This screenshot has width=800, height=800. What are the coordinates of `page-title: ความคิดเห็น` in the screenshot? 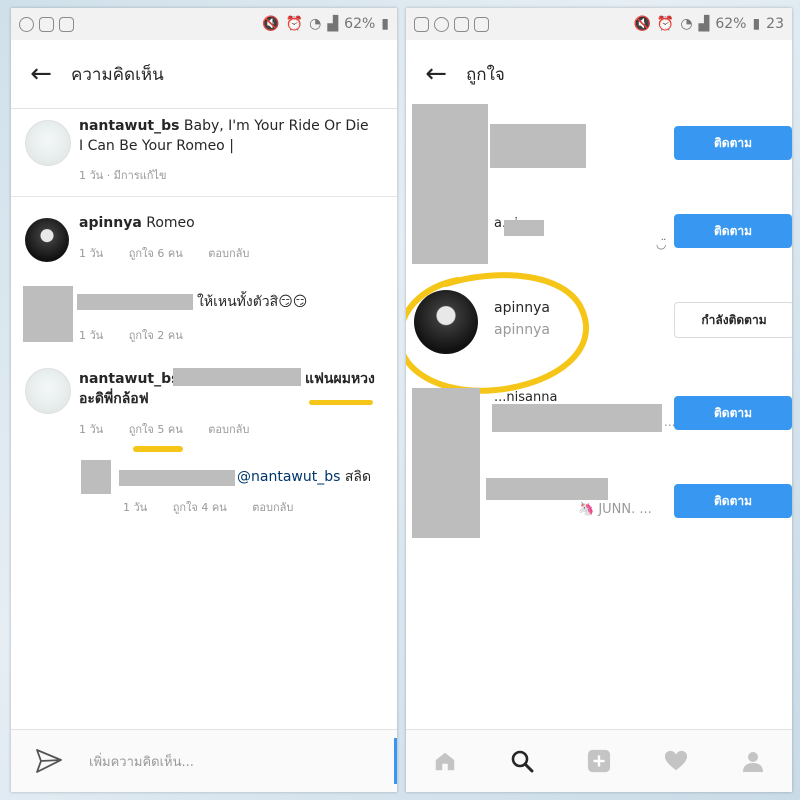 It's located at (117, 74).